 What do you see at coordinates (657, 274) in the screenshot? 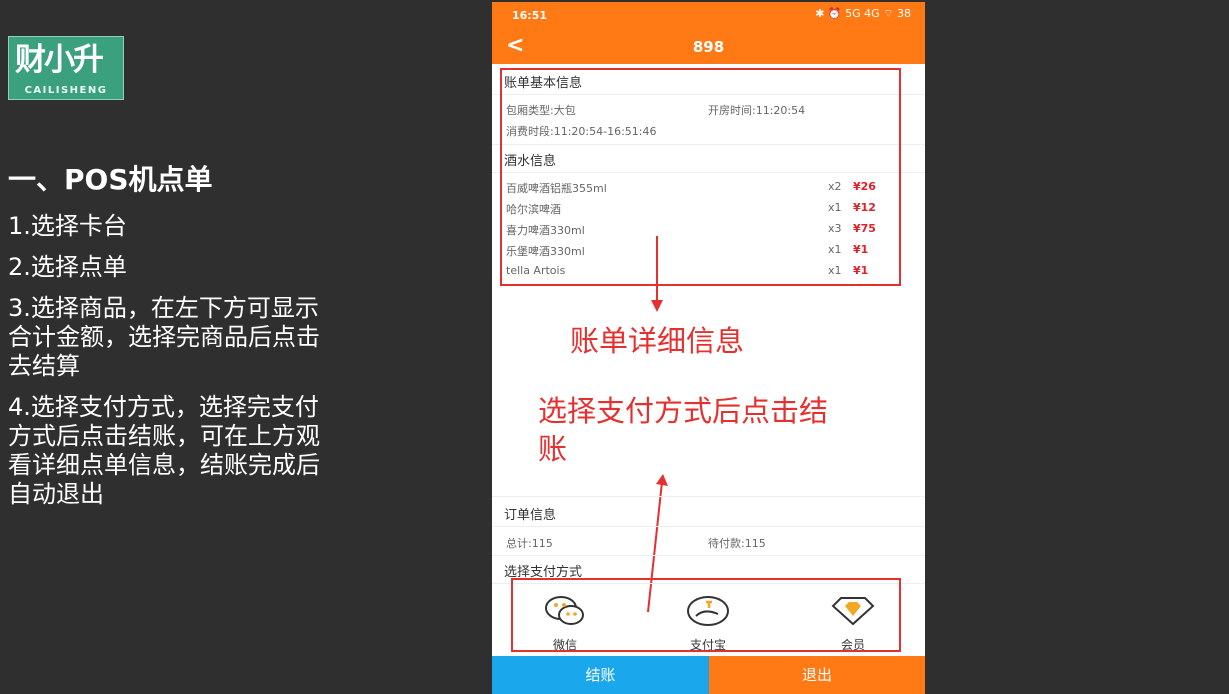
I see `arrow-down-annotation` at bounding box center [657, 274].